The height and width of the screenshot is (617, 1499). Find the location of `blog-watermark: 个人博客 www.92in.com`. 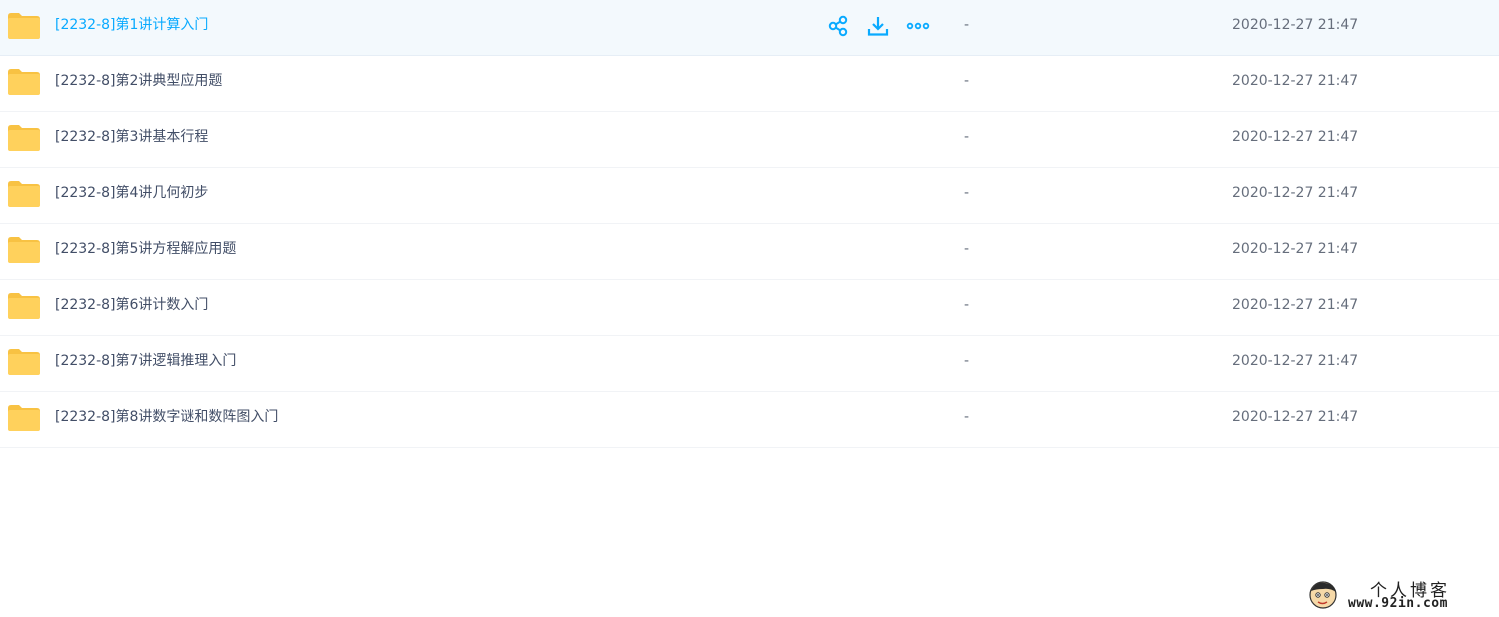

blog-watermark: 个人博客 www.92in.com is located at coordinates (1398, 594).